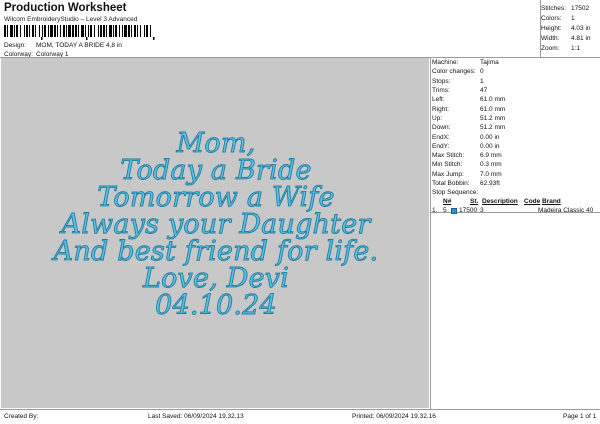 This screenshot has height=424, width=600. What do you see at coordinates (565, 8) in the screenshot?
I see `stats-row: Stitches: 17502` at bounding box center [565, 8].